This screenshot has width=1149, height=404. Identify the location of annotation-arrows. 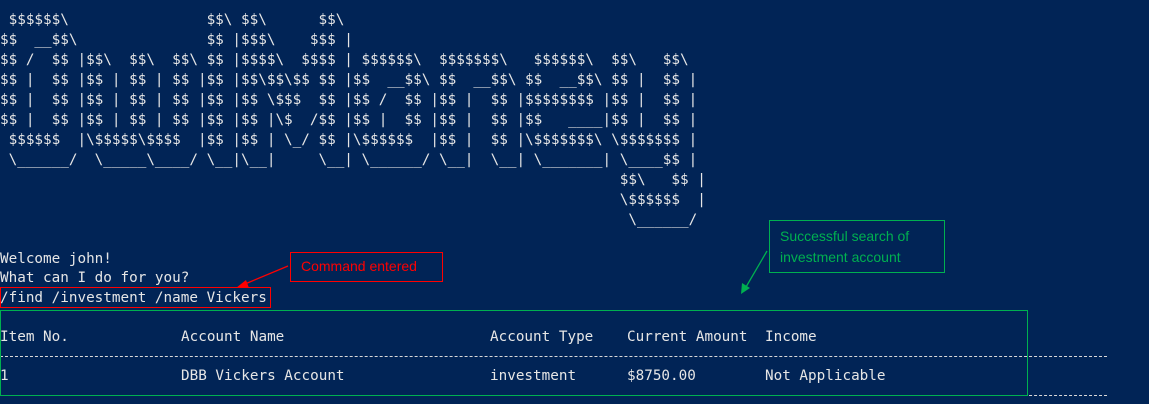
(502, 272).